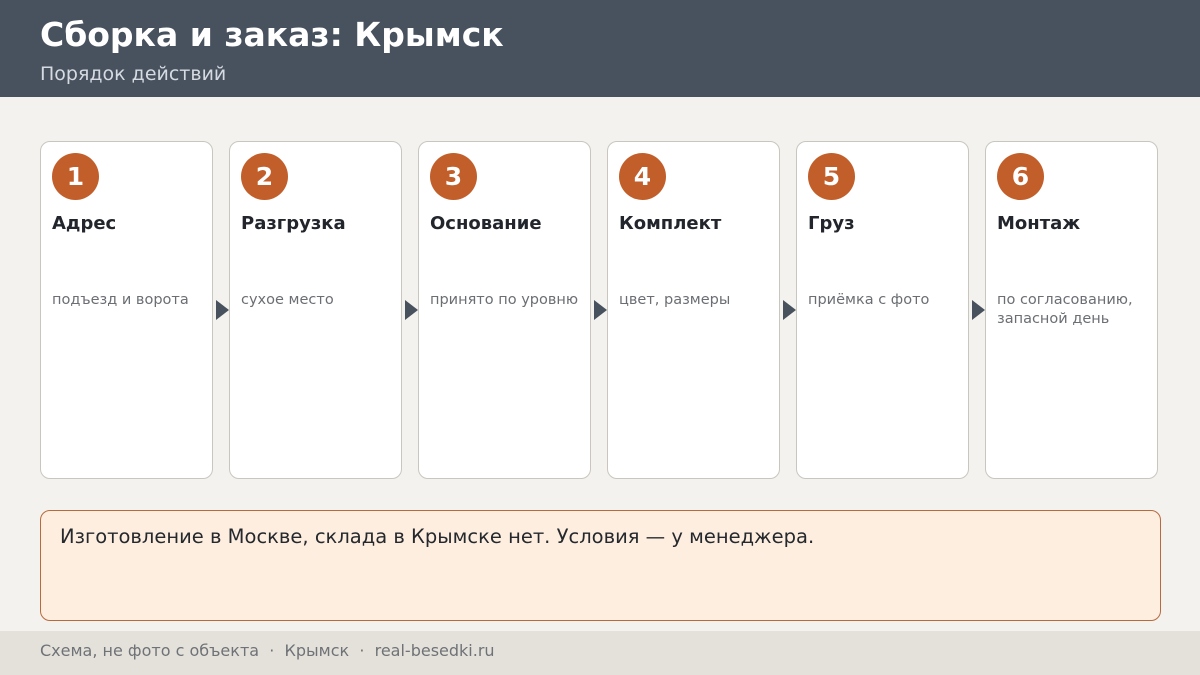 Image resolution: width=1200 pixels, height=675 pixels. Describe the element at coordinates (675, 300) in the screenshot. I see `step-description: цвет, размеры` at that location.